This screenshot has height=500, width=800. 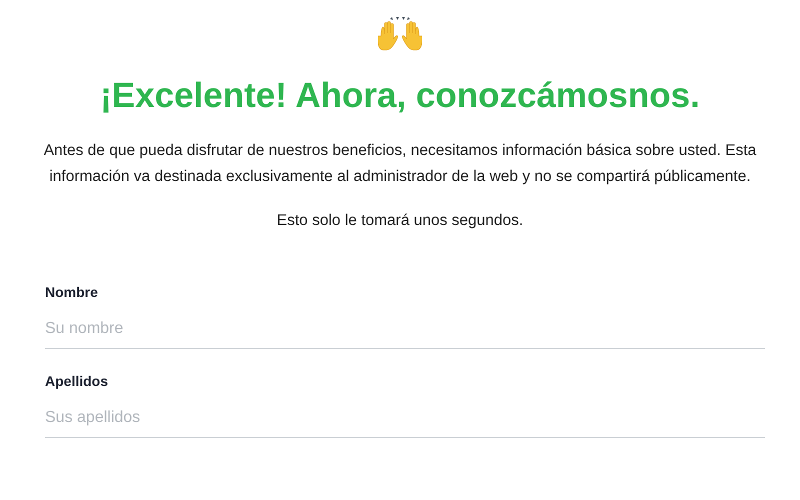 I want to click on intro-text: Antes de que pueda disfrutar de nuestros beneficios, necesitamos información básica sobre usted. Esta información va destinada exclusivamente al administrador de la web y no se compartirá públicamente., so click(x=400, y=164).